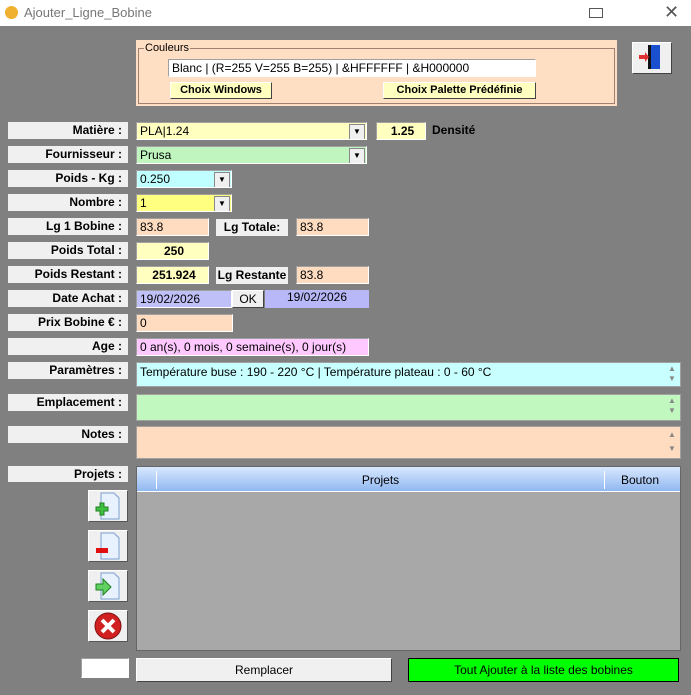 This screenshot has width=691, height=695. I want to click on label-nombre: Nombre :, so click(68, 202).